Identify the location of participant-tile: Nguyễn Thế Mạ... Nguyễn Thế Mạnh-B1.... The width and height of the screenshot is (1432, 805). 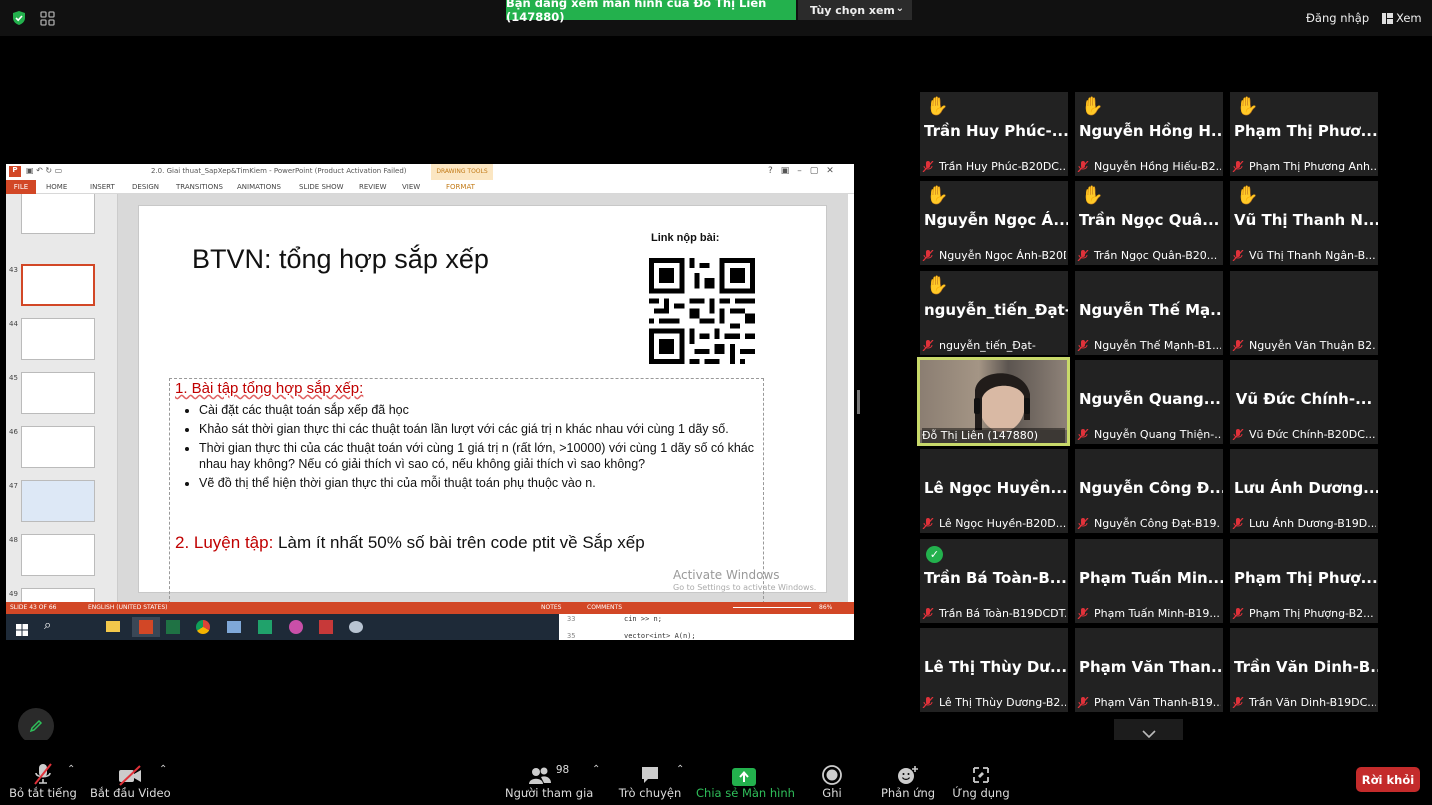
(1149, 312).